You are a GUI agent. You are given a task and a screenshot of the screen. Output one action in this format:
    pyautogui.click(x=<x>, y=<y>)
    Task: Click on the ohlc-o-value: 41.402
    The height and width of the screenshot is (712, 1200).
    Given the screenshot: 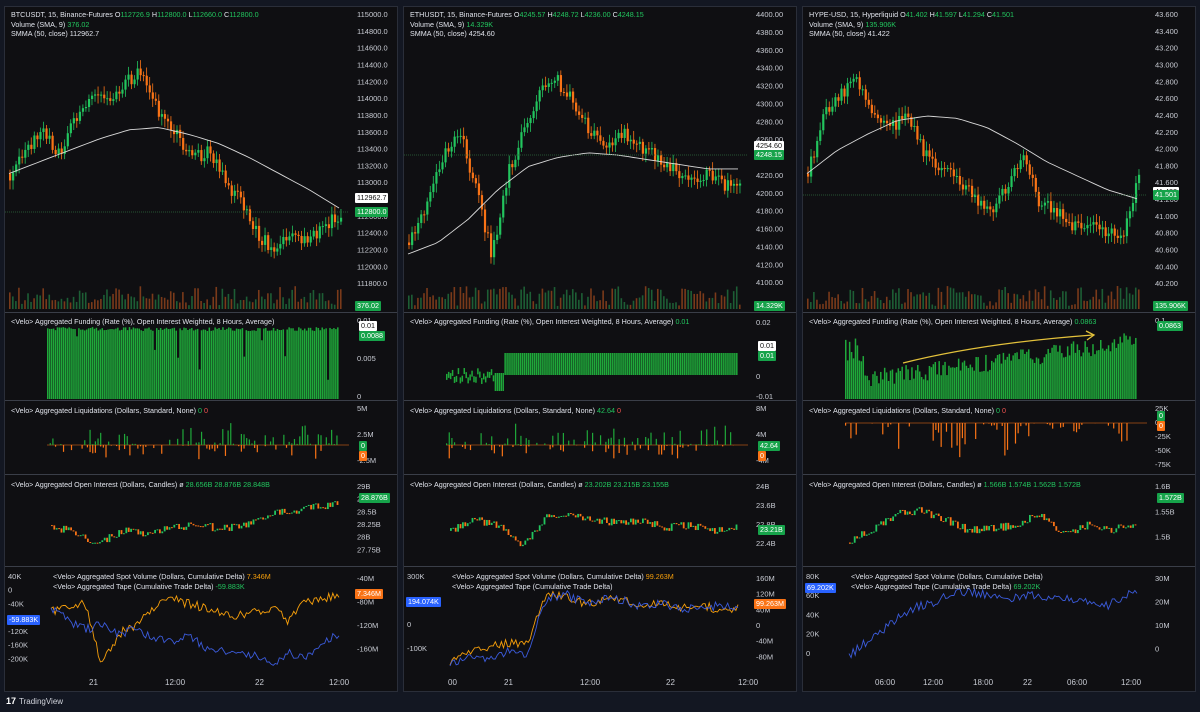 What is the action you would take?
    pyautogui.click(x=916, y=14)
    